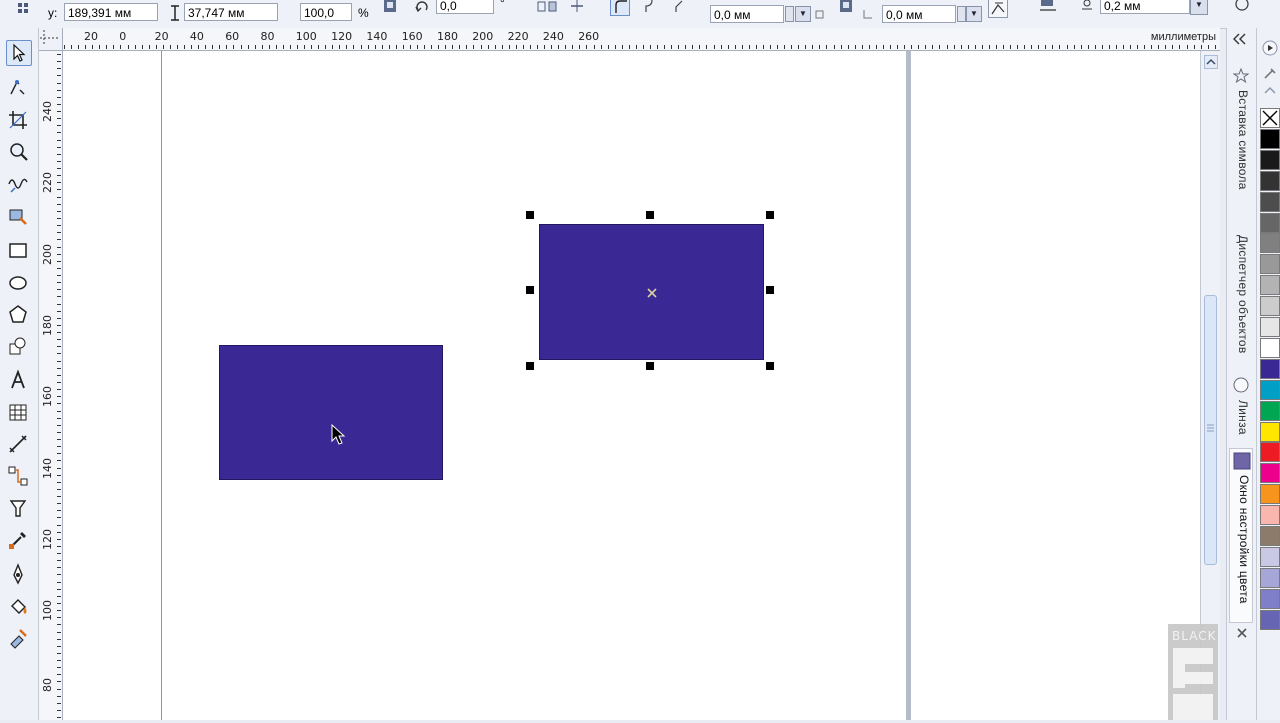 This screenshot has width=1280, height=723. I want to click on scale-corners-icon, so click(846, 7).